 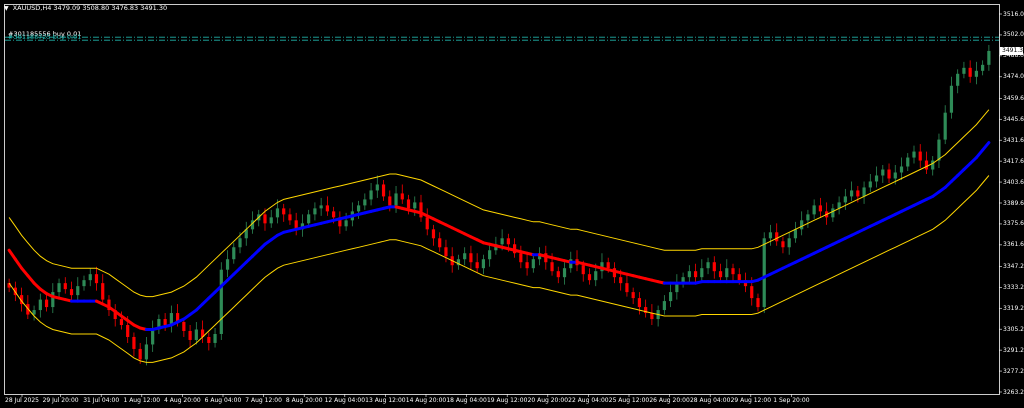 What do you see at coordinates (1013, 308) in the screenshot?
I see `price-tick-label: 3319.20` at bounding box center [1013, 308].